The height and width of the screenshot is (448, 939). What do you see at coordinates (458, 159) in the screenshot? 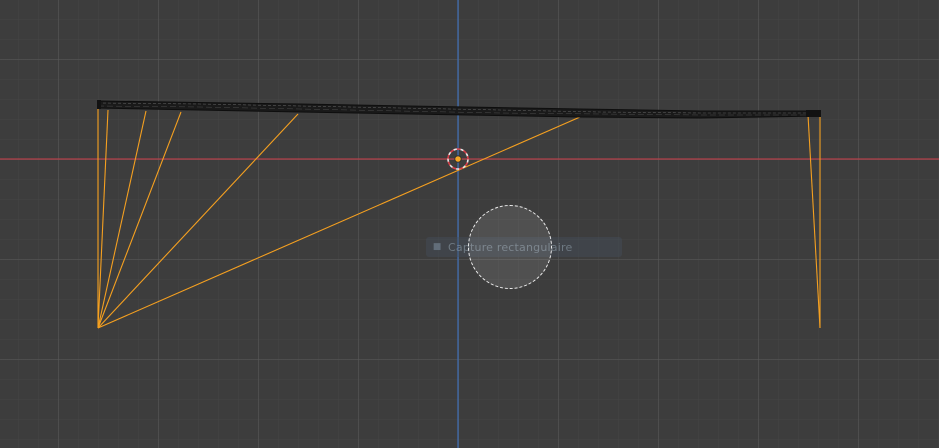
I see `origin-dot` at bounding box center [458, 159].